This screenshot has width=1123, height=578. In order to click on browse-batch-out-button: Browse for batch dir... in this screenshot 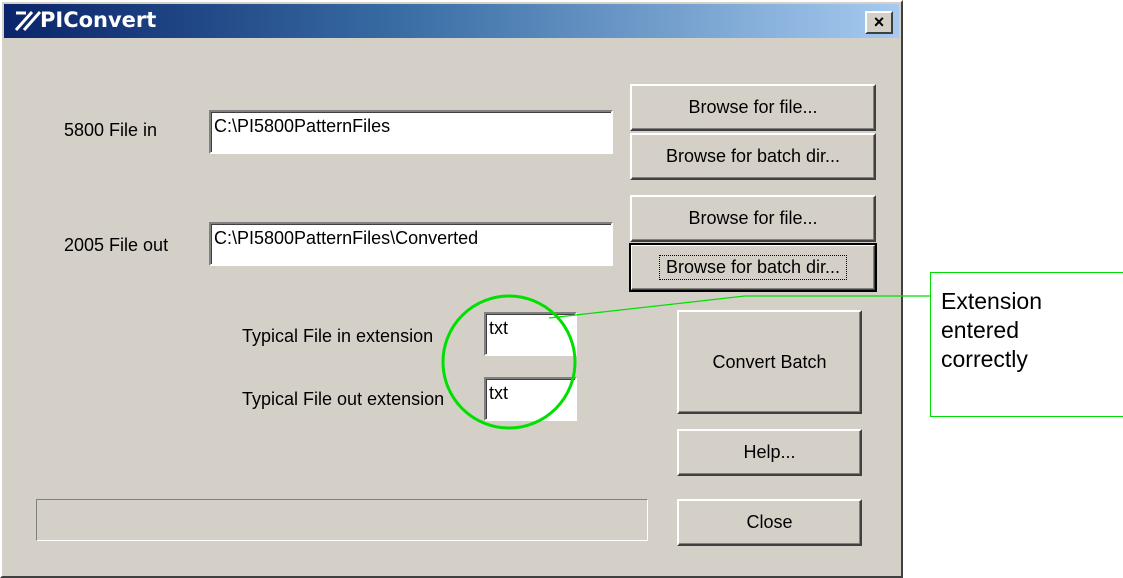, I will do `click(753, 267)`.